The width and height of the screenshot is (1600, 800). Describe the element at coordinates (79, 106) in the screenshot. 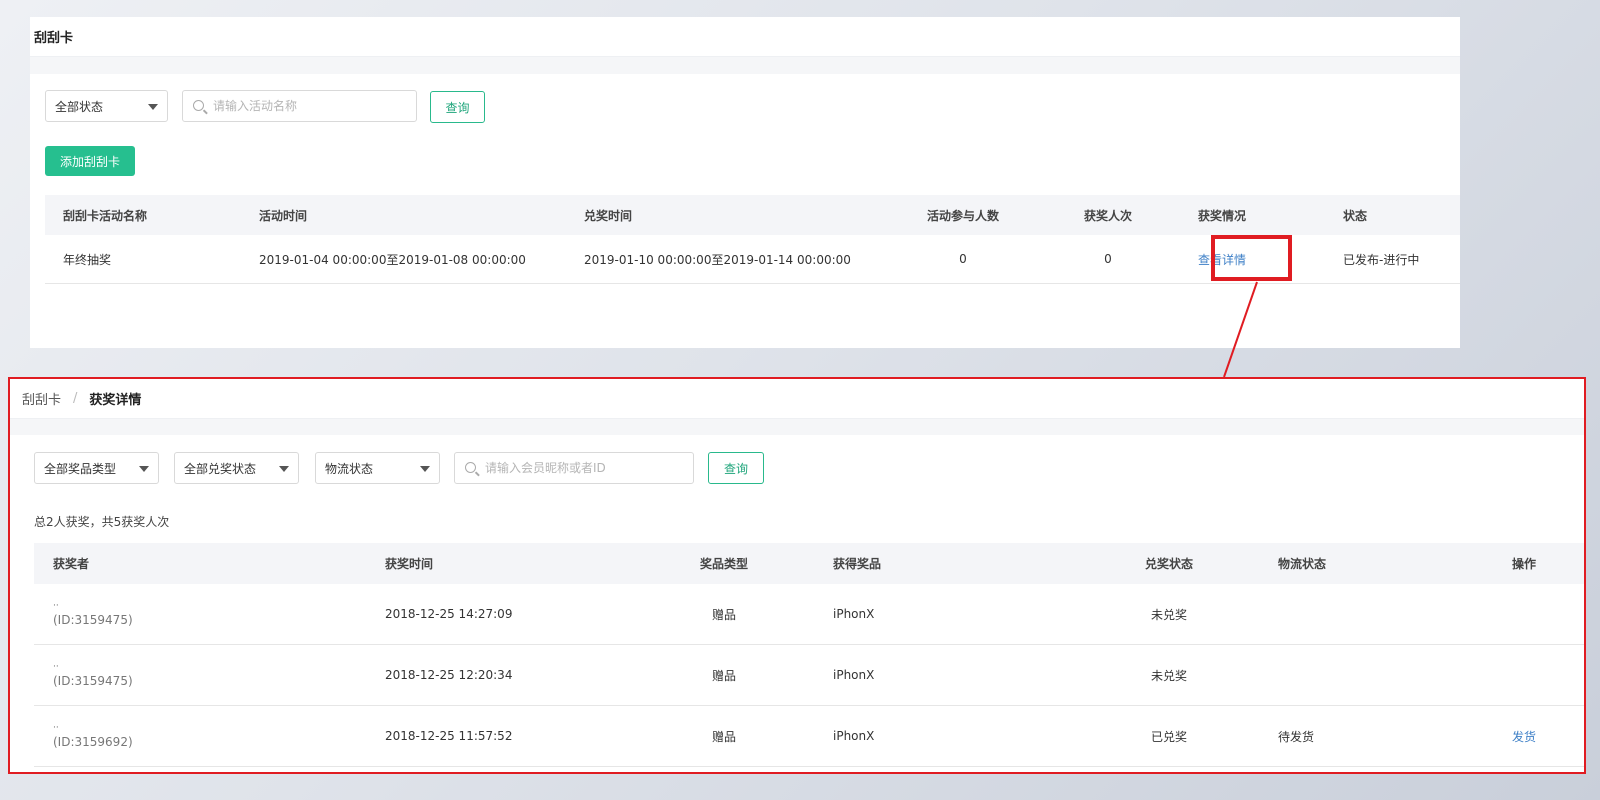

I see `status-filter-value: 全部状态` at that location.